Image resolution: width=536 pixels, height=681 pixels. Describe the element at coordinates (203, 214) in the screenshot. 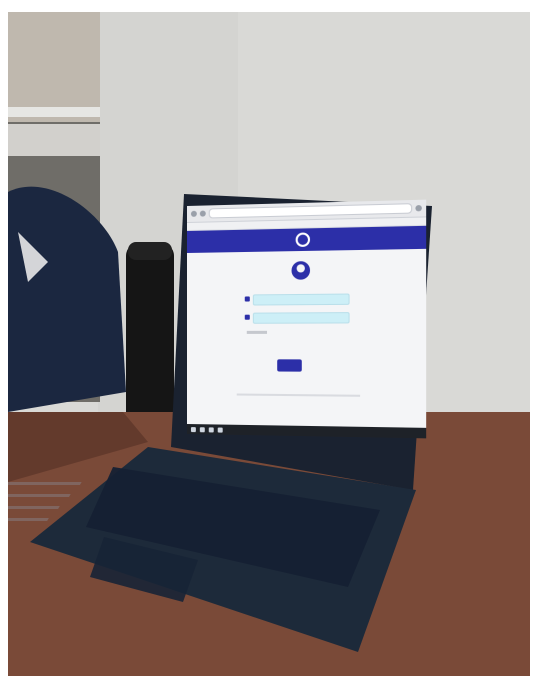

I see `forward-icon` at that location.